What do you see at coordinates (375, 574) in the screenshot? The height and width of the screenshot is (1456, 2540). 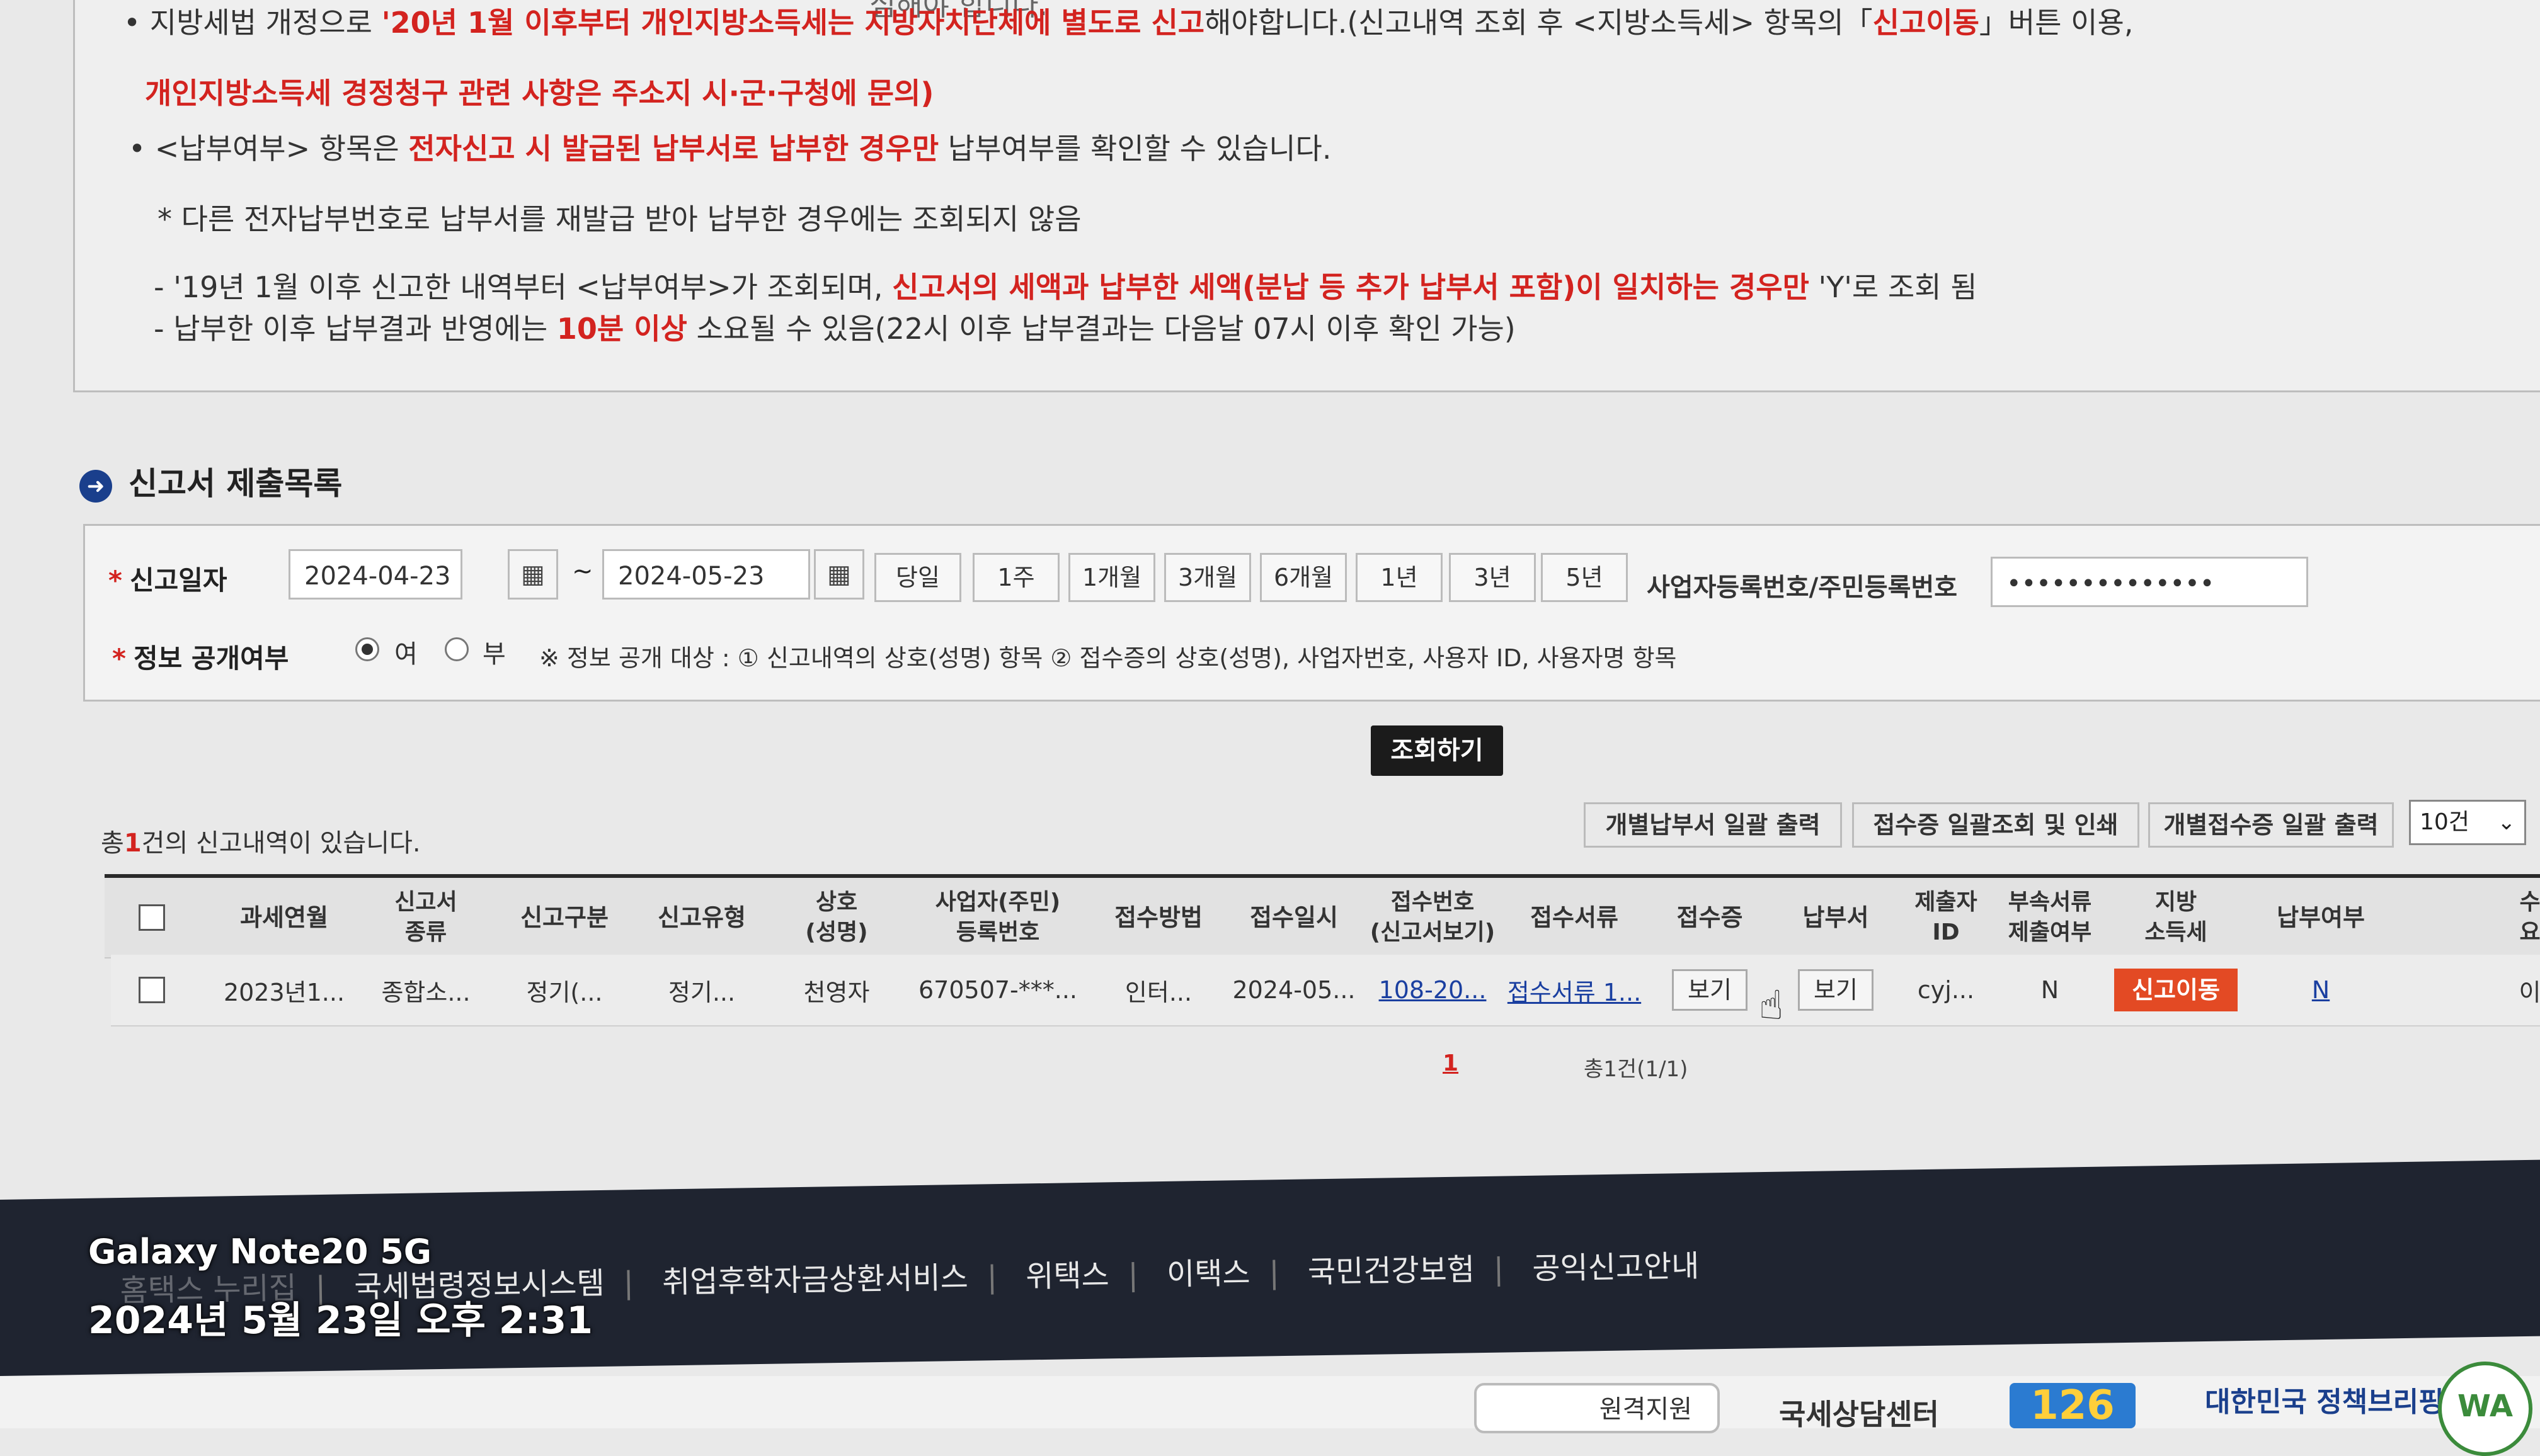 I see `start-date-input: 2024-04-23` at bounding box center [375, 574].